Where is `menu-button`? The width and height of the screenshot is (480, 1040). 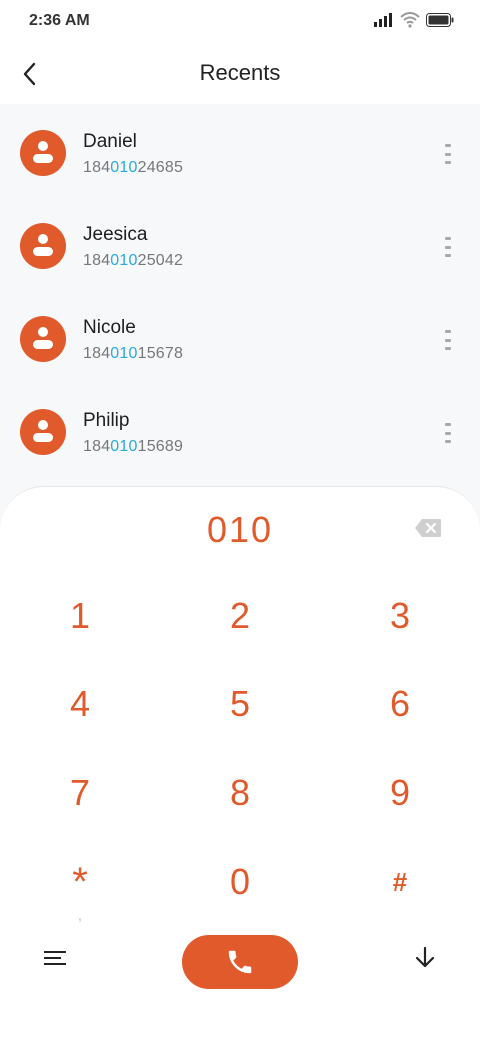 menu-button is located at coordinates (55, 958).